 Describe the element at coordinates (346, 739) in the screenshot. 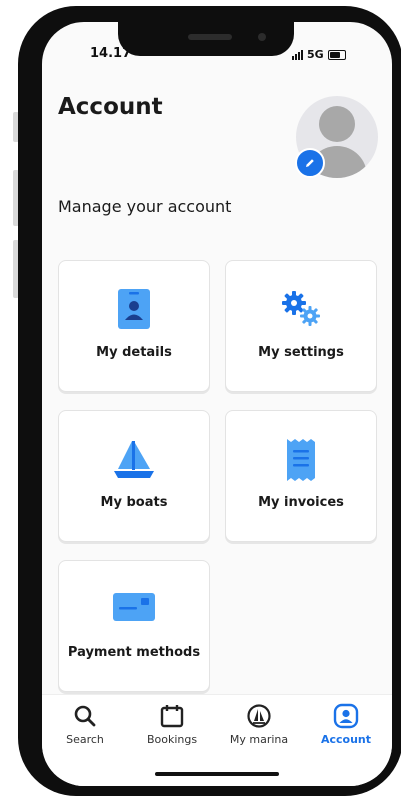

I see `nav-label: Account` at that location.